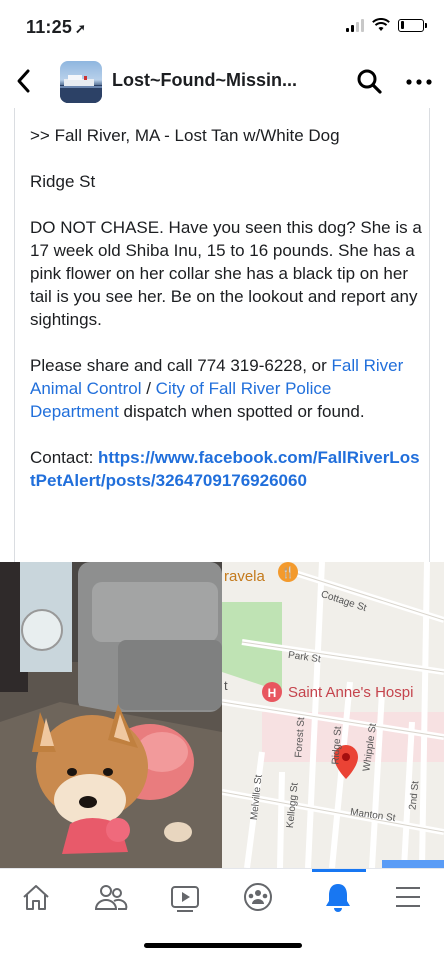  Describe the element at coordinates (222, 28) in the screenshot. I see `status-bar: 11:25 ➚` at that location.